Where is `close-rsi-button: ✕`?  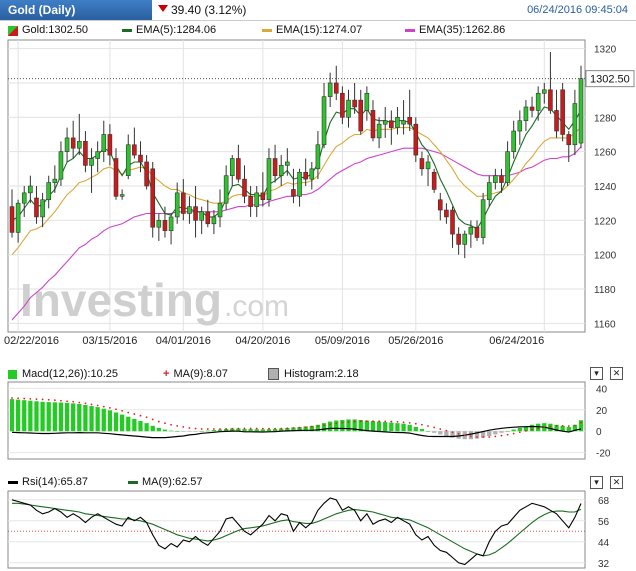
close-rsi-button: ✕ is located at coordinates (616, 482).